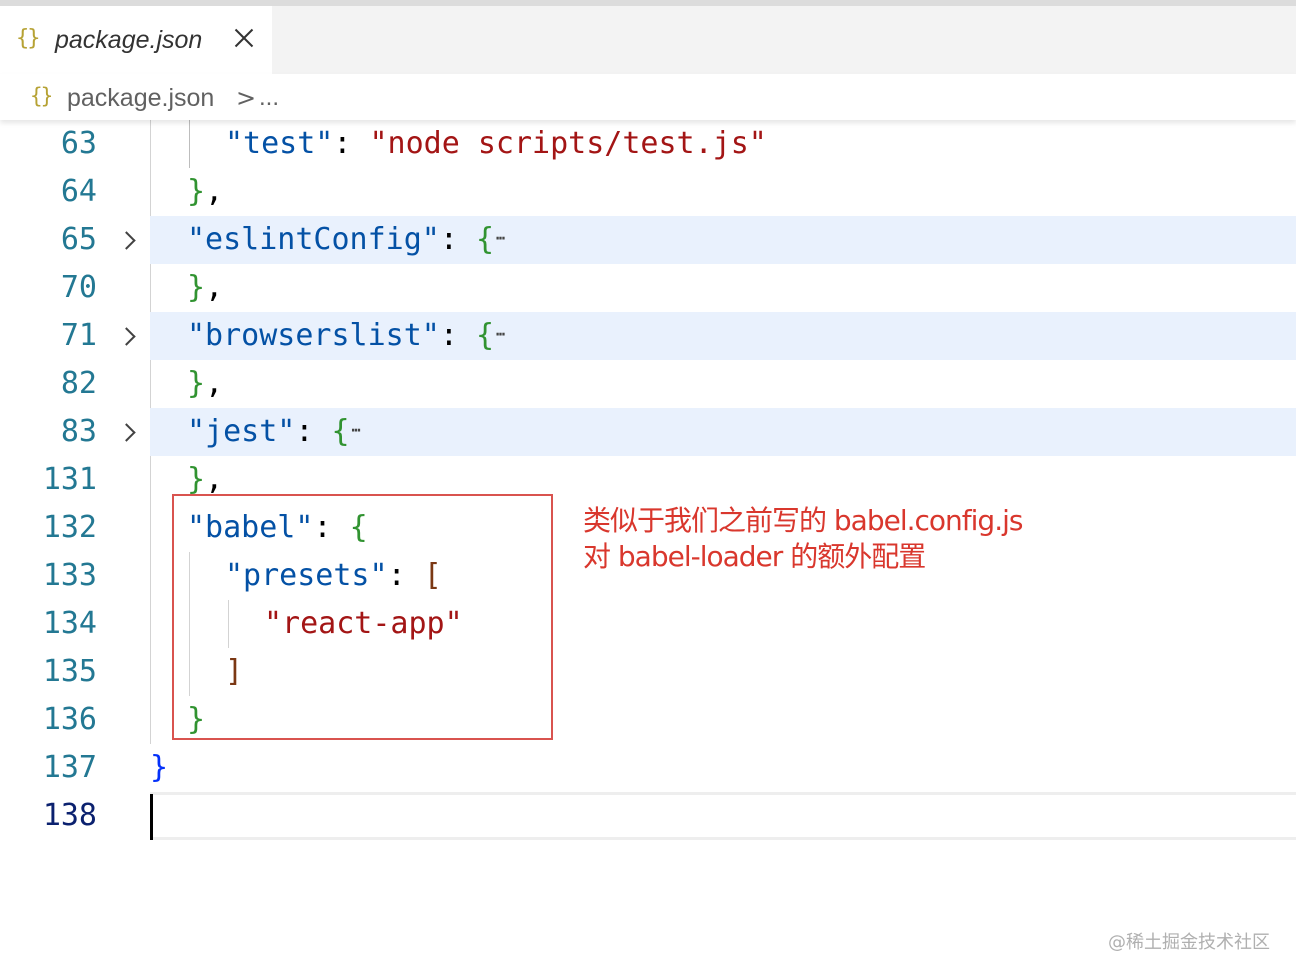  What do you see at coordinates (69, 719) in the screenshot?
I see `line-number: 136` at bounding box center [69, 719].